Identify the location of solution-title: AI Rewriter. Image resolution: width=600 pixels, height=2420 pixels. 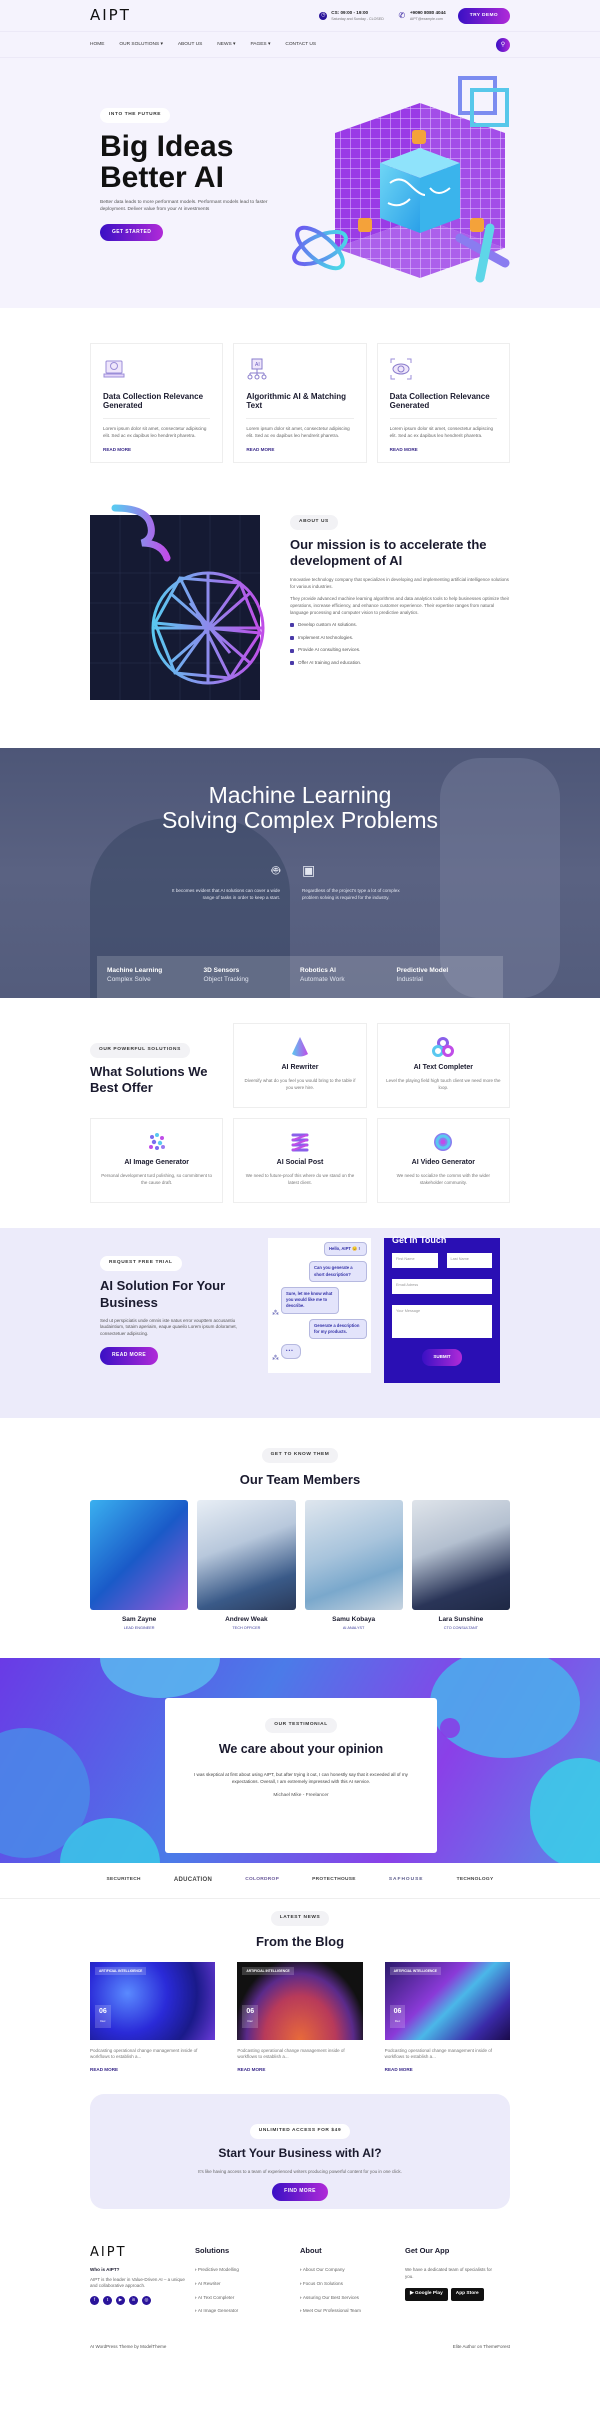
(300, 1067).